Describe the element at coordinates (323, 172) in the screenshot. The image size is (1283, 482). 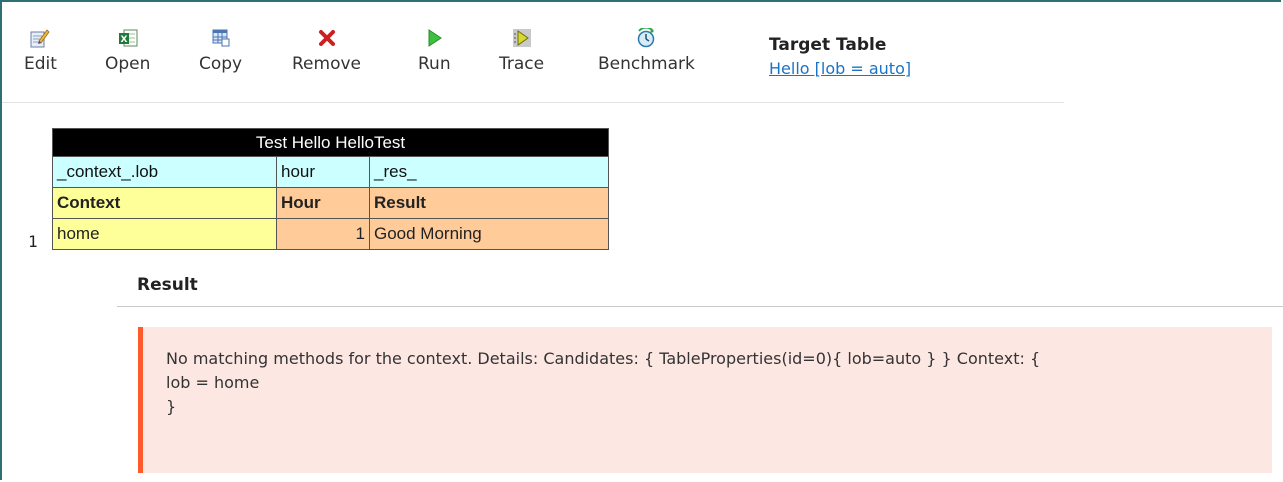
I see `tech-column-hour: hour` at that location.